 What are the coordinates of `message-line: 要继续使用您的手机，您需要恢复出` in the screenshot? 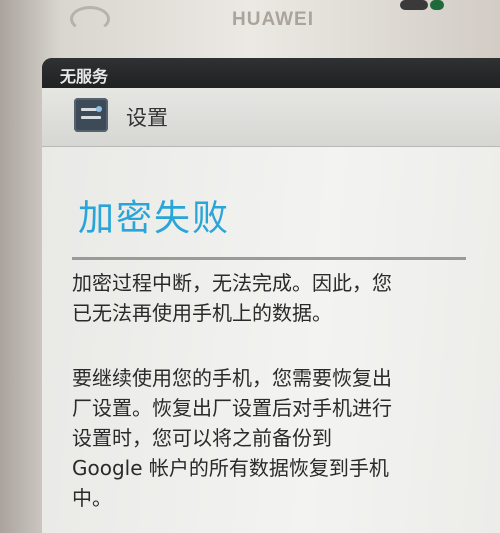 It's located at (232, 378).